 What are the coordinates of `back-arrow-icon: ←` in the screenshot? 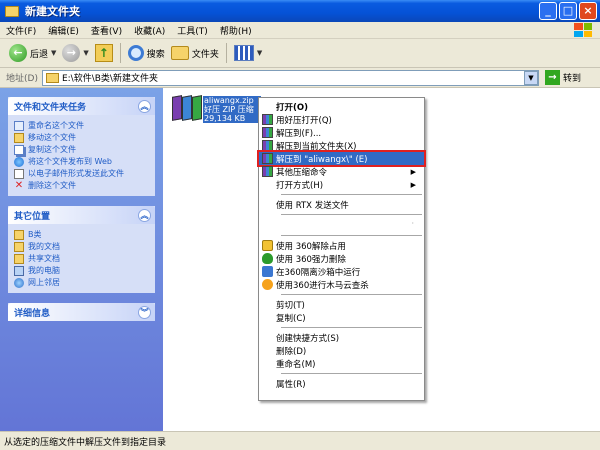 It's located at (18, 53).